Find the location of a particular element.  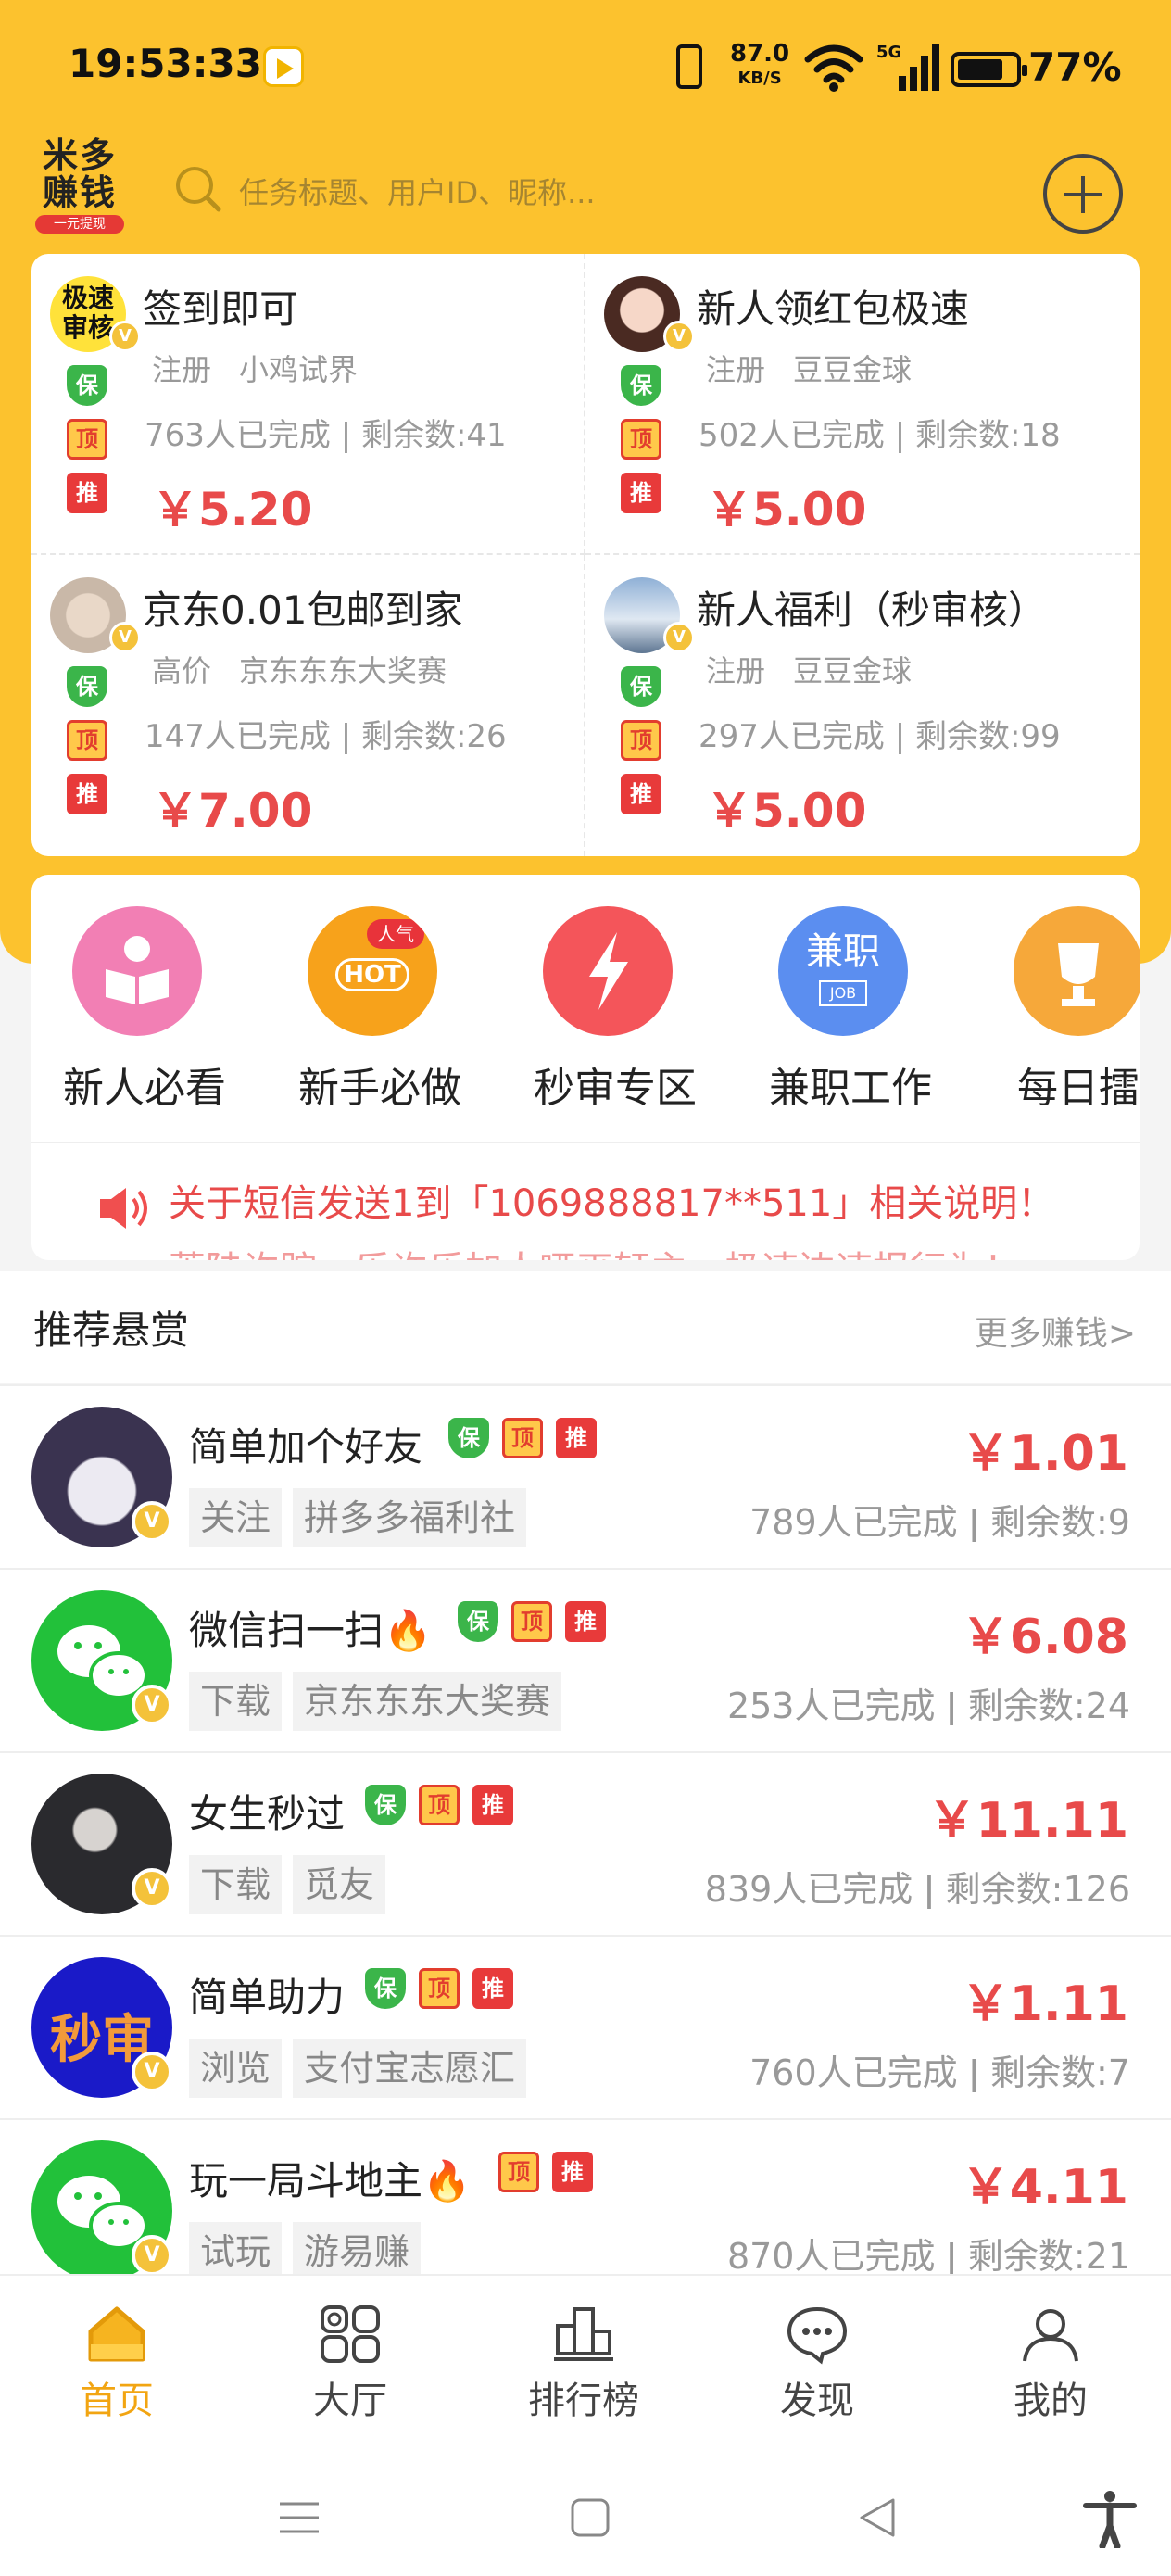

add-task-button is located at coordinates (1083, 194).